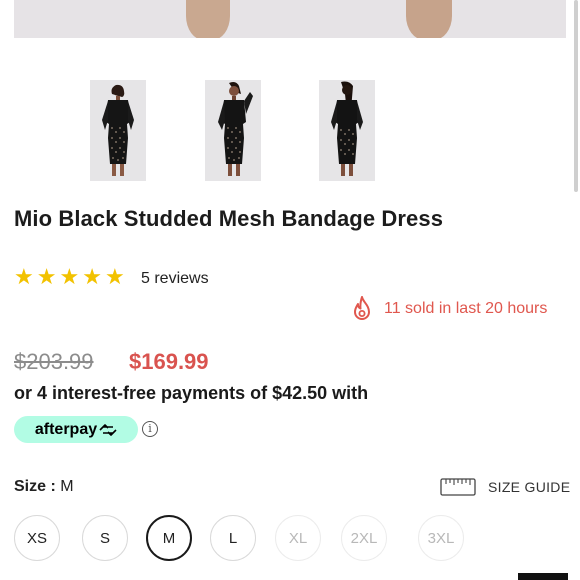 This screenshot has width=580, height=580. What do you see at coordinates (576, 96) in the screenshot?
I see `page-scrollbar` at bounding box center [576, 96].